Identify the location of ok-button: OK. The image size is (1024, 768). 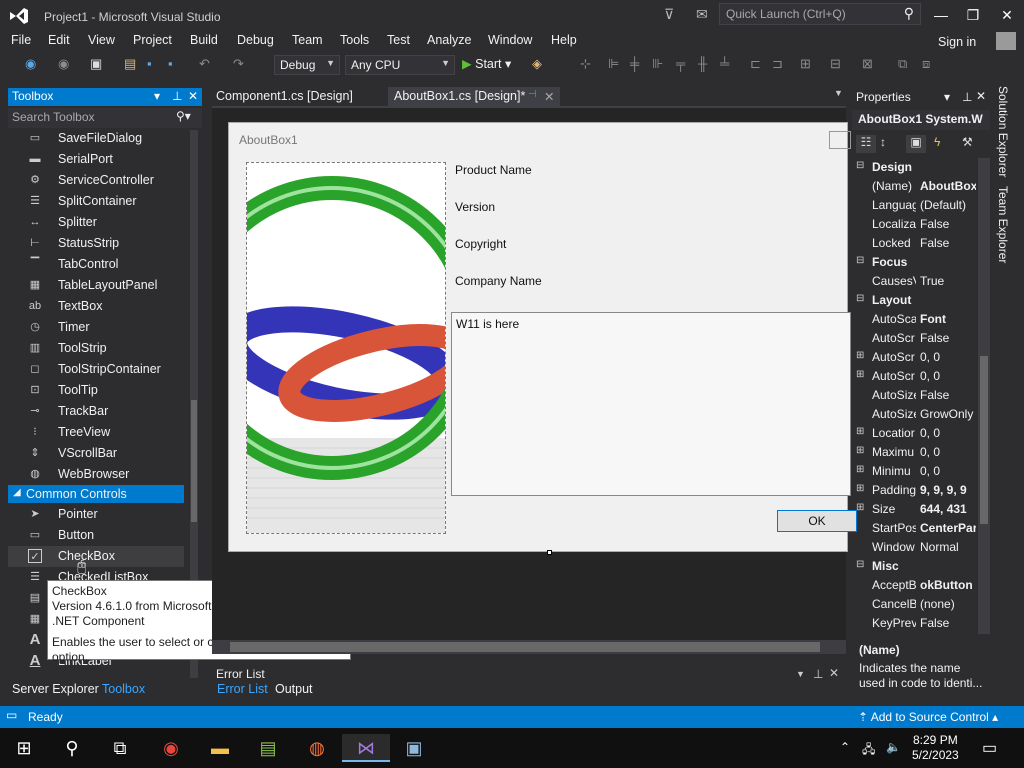
(817, 521).